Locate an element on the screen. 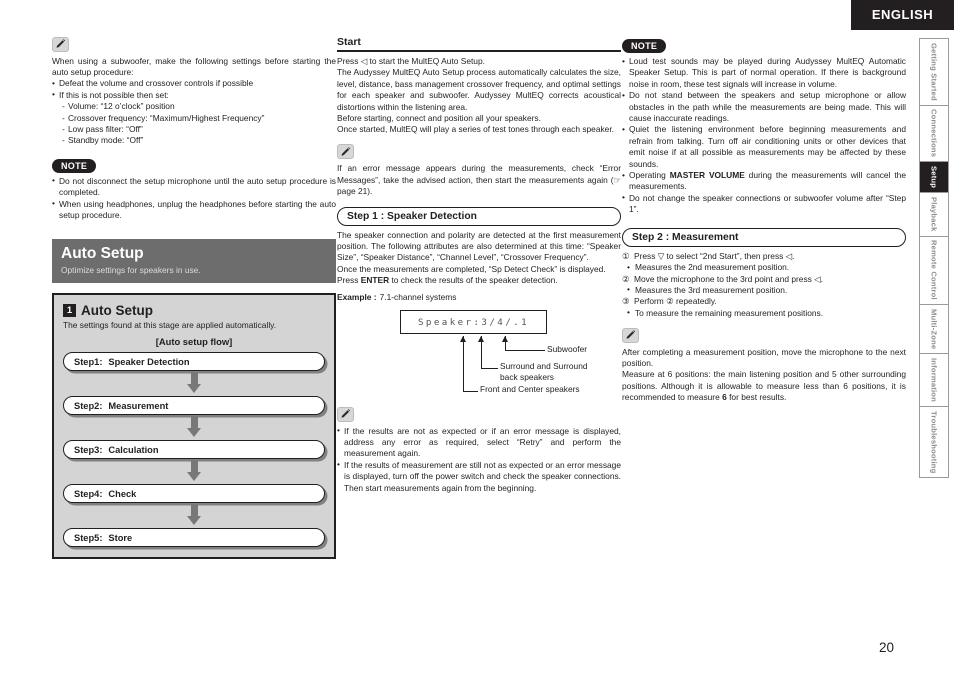 The image size is (954, 681). tab-setup: Setup is located at coordinates (934, 178).